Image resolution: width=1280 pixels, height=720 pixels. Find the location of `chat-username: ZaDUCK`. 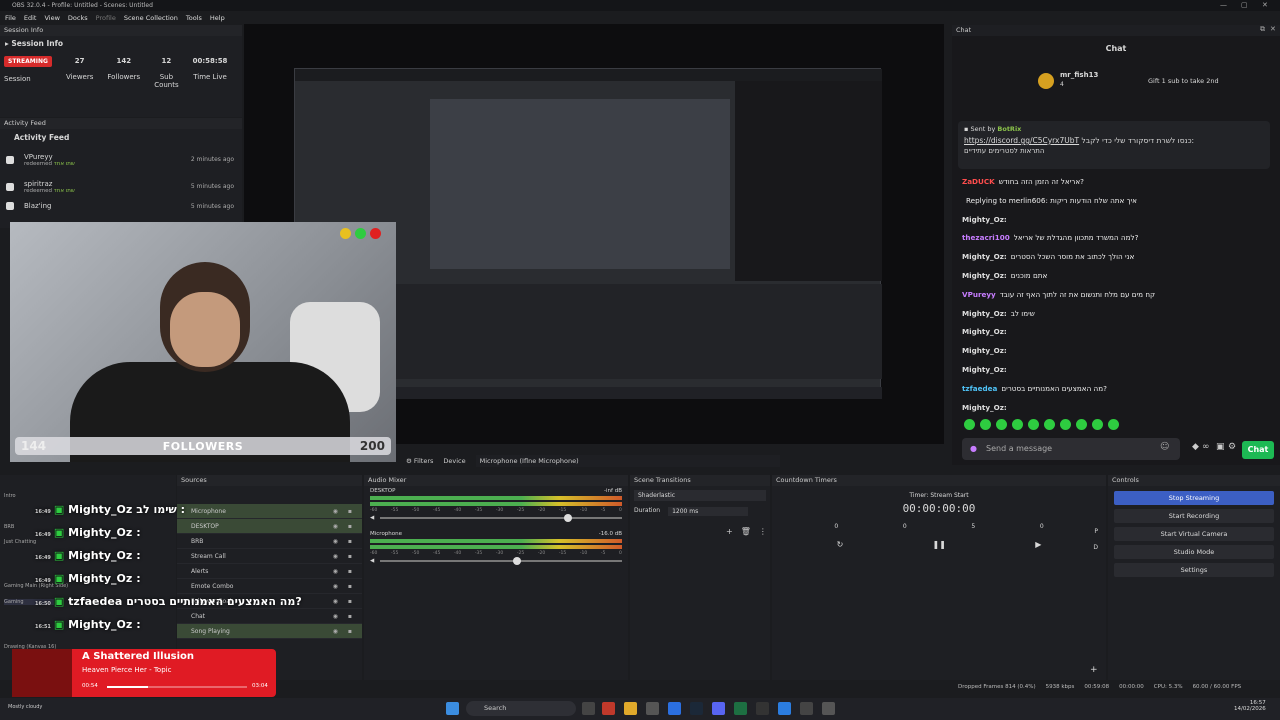

chat-username: ZaDUCK is located at coordinates (978, 181).